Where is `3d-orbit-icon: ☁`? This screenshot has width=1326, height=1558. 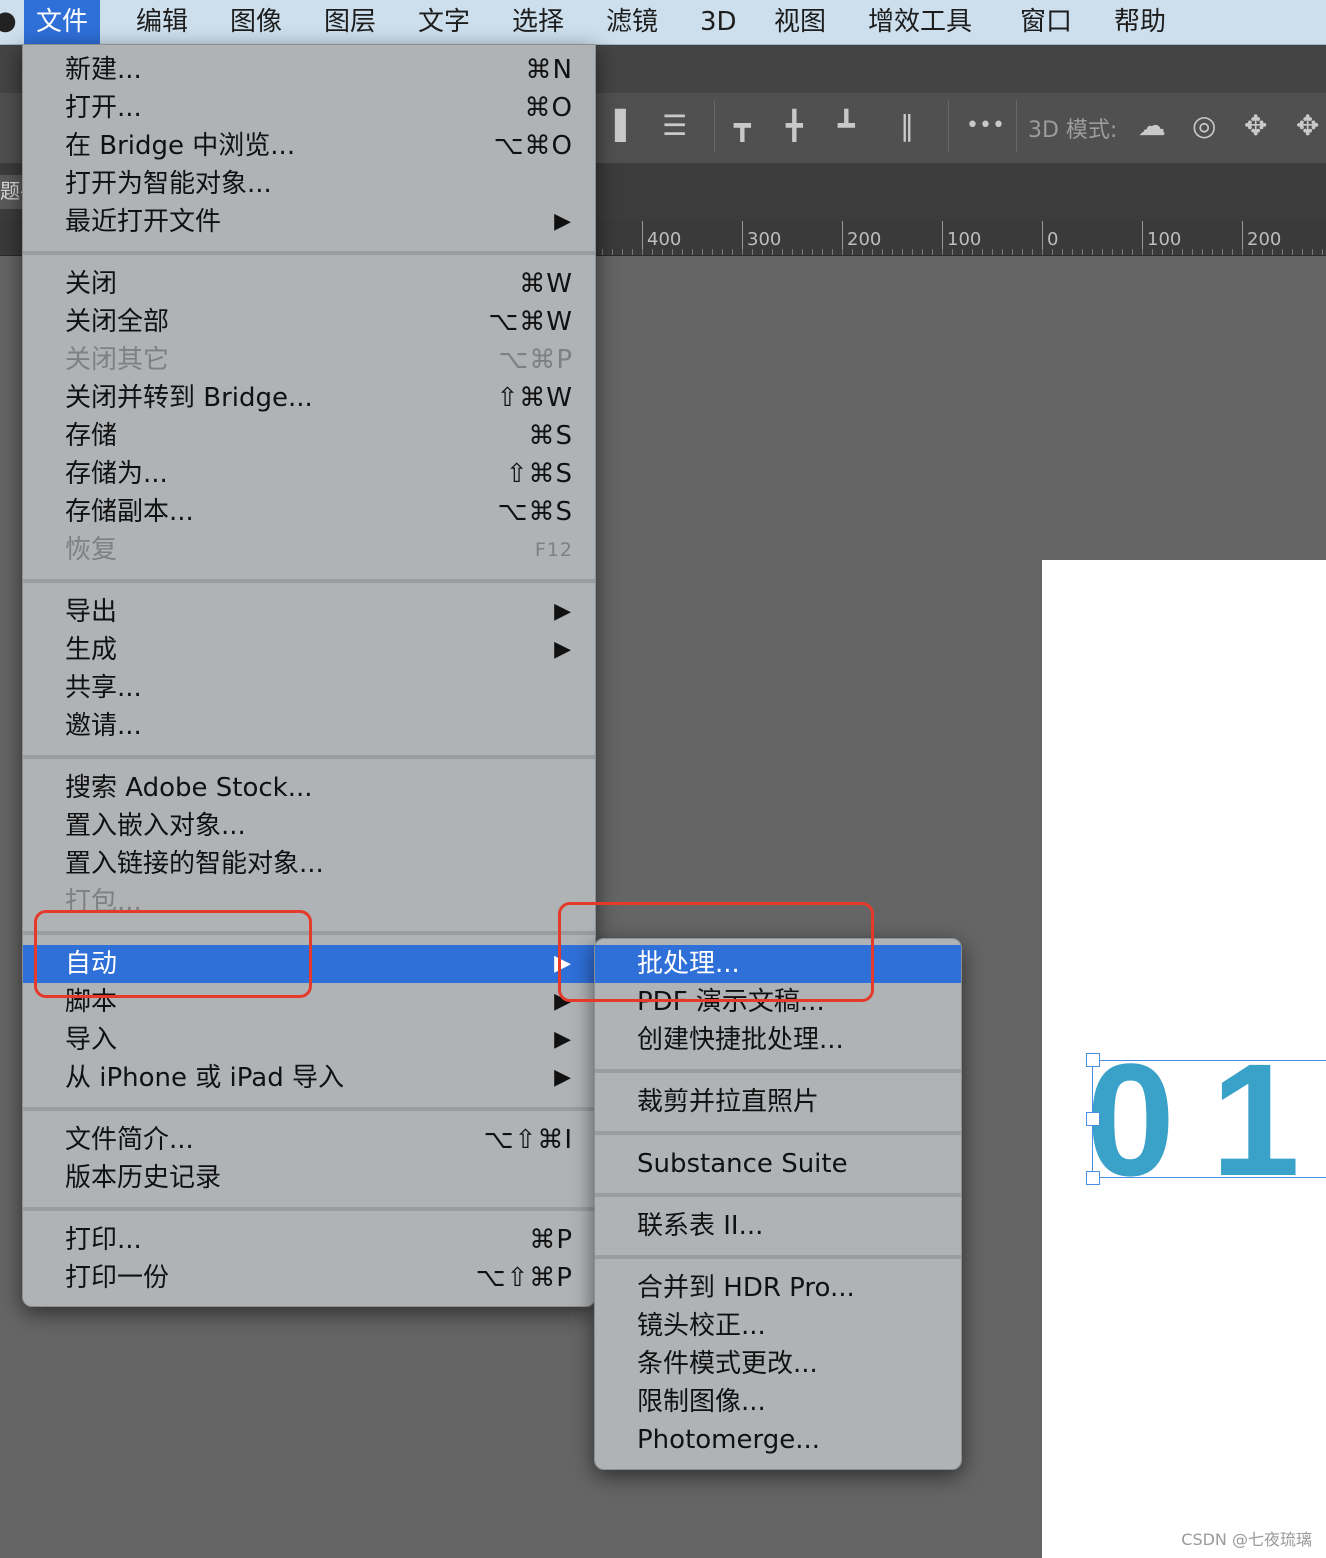 3d-orbit-icon: ☁ is located at coordinates (1152, 126).